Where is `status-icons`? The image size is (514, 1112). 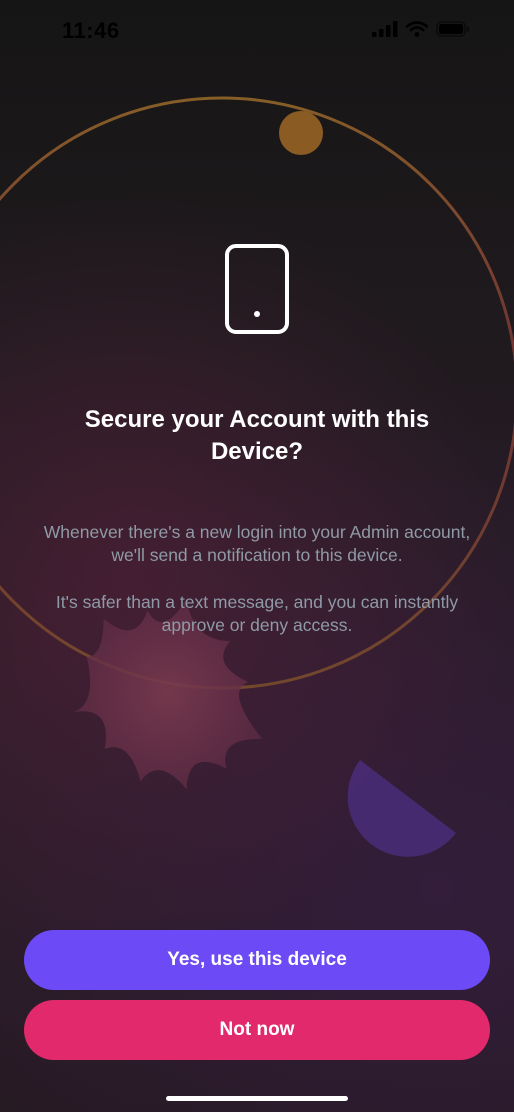 status-icons is located at coordinates (421, 31).